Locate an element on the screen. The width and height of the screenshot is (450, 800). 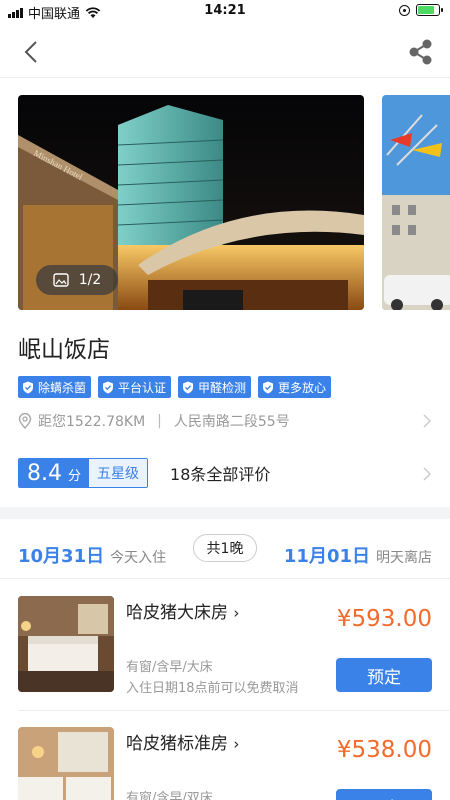
checkin: 10月31日 今天入住 is located at coordinates (92, 555).